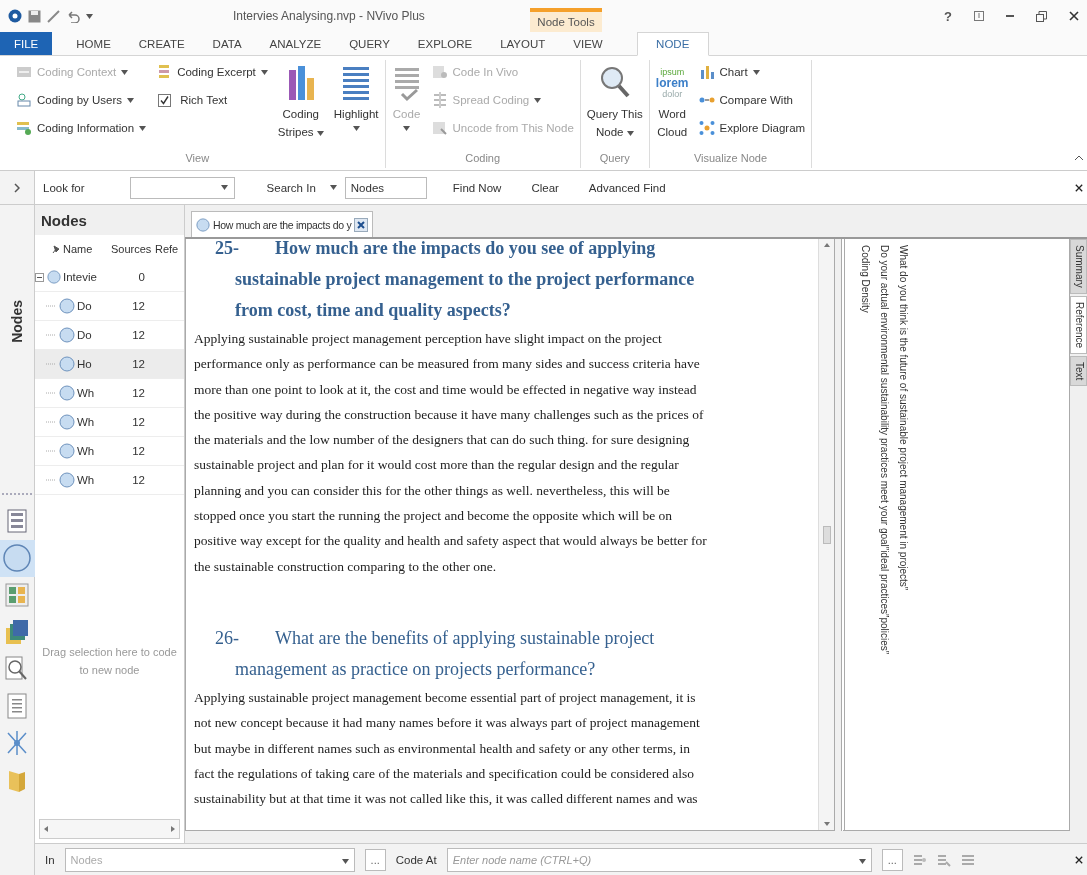 The height and width of the screenshot is (875, 1087). Describe the element at coordinates (109, 364) in the screenshot. I see `tree-row: Ho 12` at that location.